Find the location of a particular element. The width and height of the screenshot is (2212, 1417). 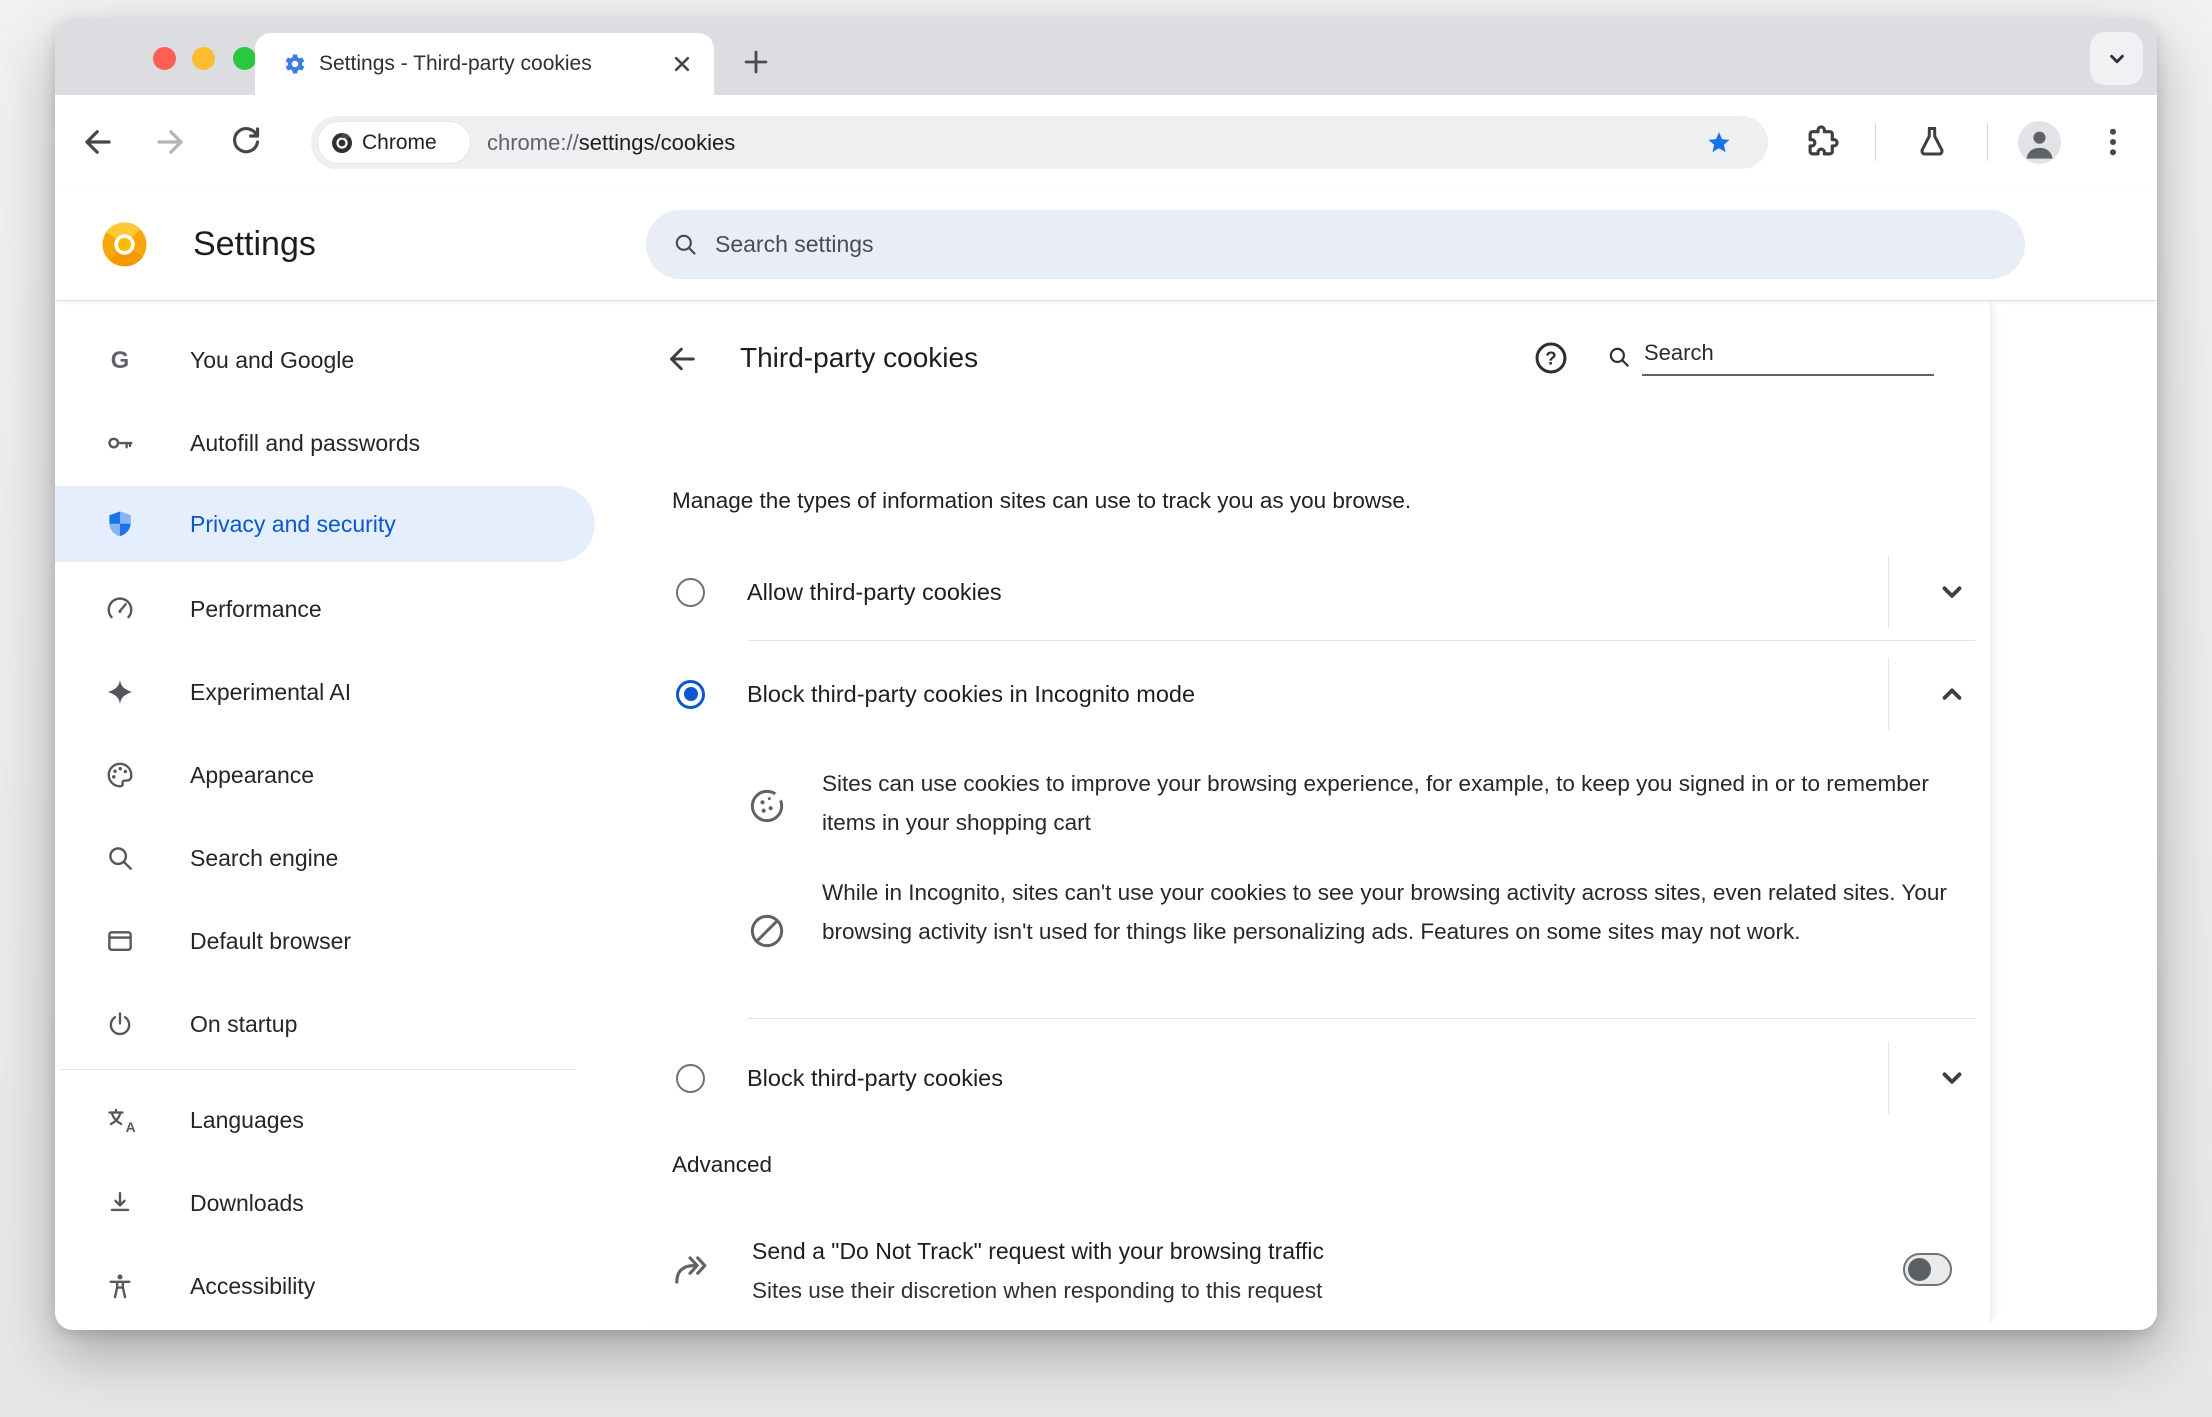

tab-search-icon is located at coordinates (2116, 58).